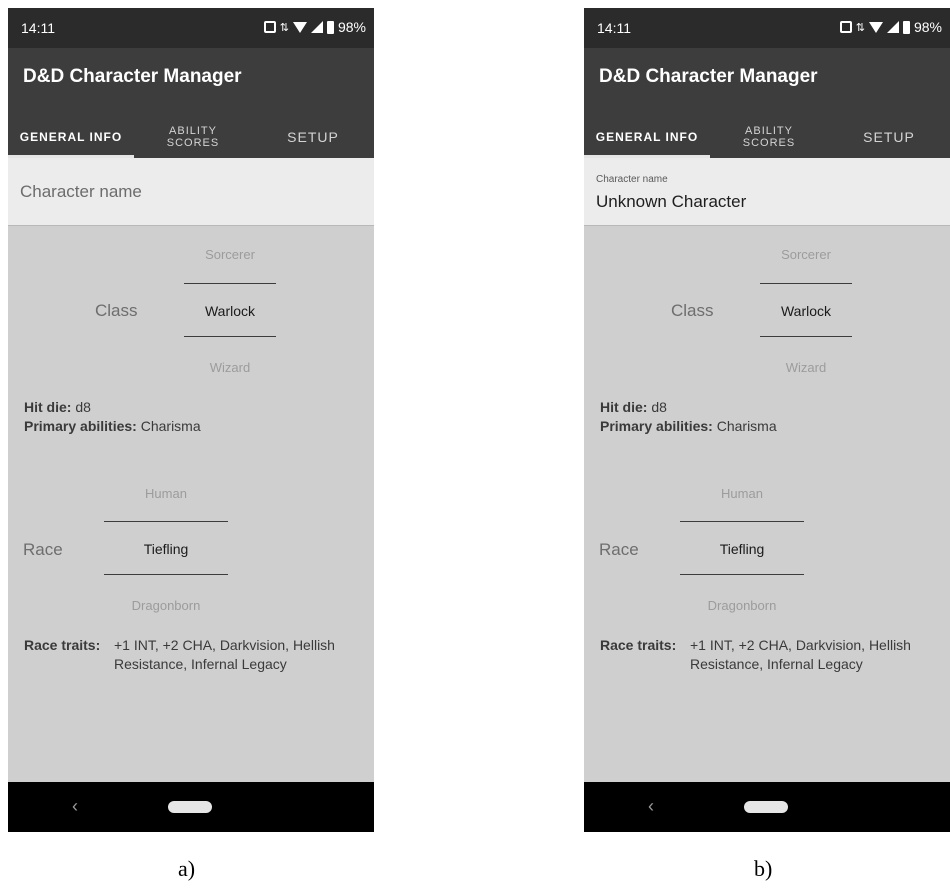 Image resolution: width=950 pixels, height=890 pixels. Describe the element at coordinates (767, 192) in the screenshot. I see `character-name-input: Character name Unknown Character` at that location.